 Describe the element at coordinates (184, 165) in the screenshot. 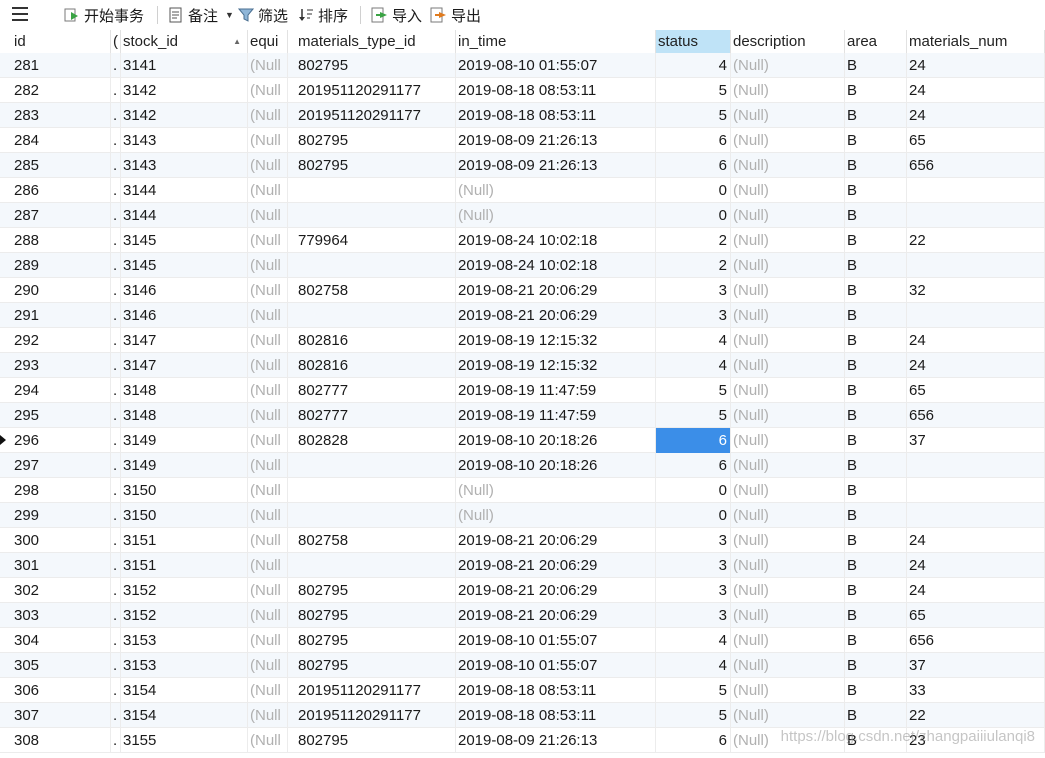

I see `cell-stock-id: 3143` at that location.